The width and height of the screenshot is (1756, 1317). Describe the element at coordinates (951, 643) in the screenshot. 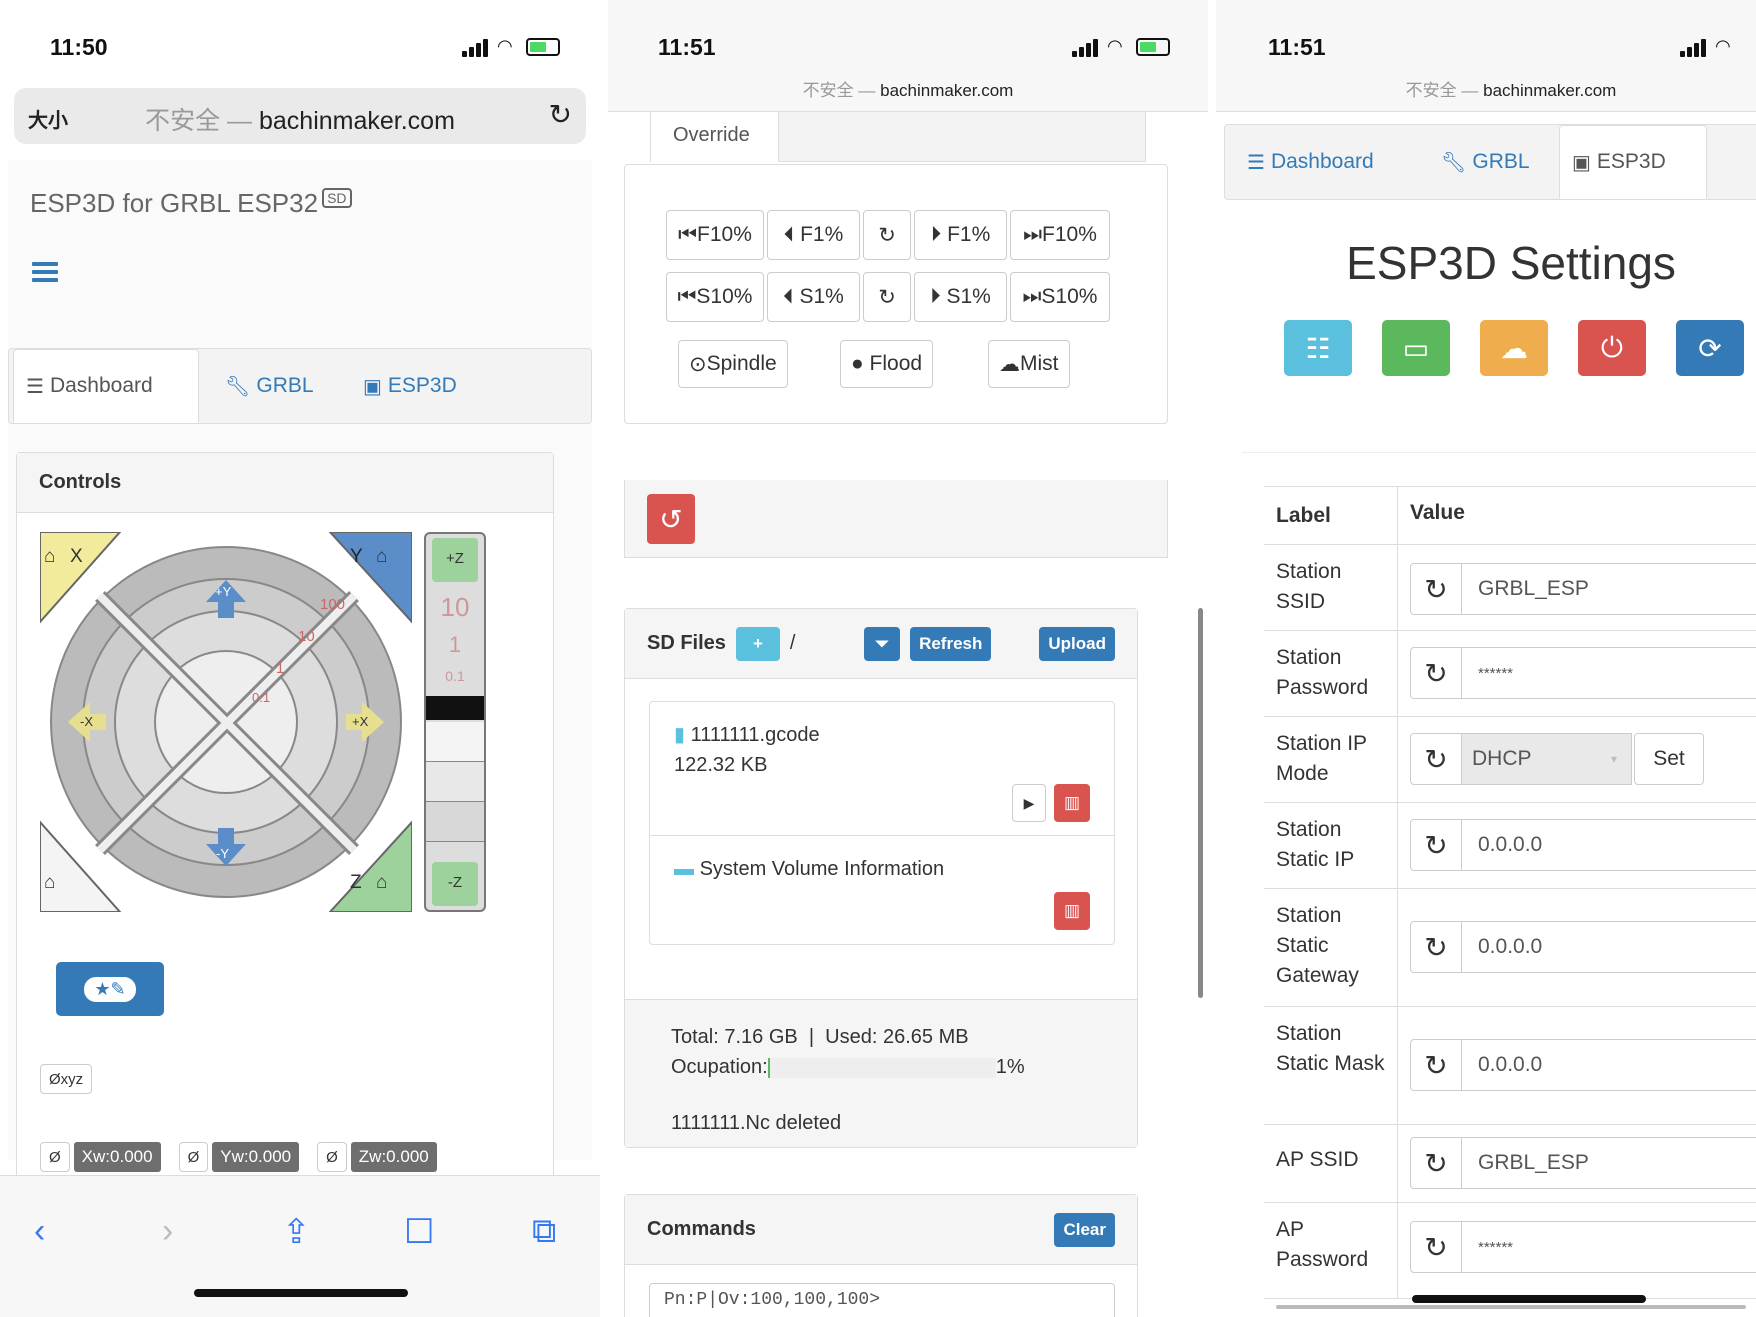

I see `refresh-button: Refresh` at that location.